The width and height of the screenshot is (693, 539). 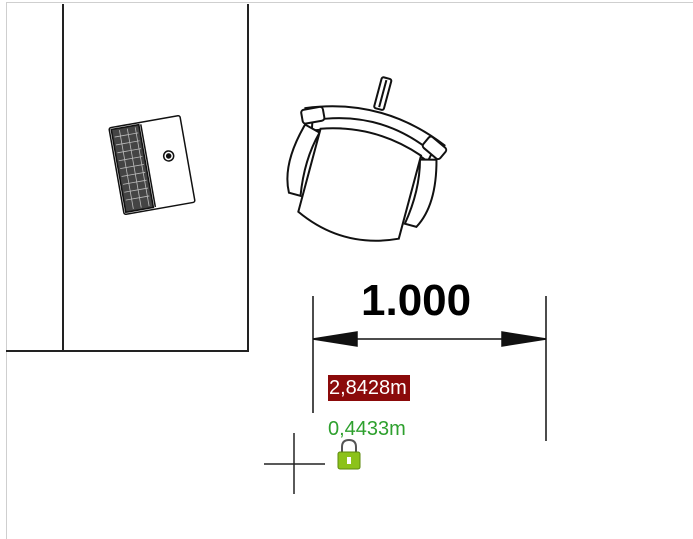 I want to click on telephone-block, so click(x=152, y=165).